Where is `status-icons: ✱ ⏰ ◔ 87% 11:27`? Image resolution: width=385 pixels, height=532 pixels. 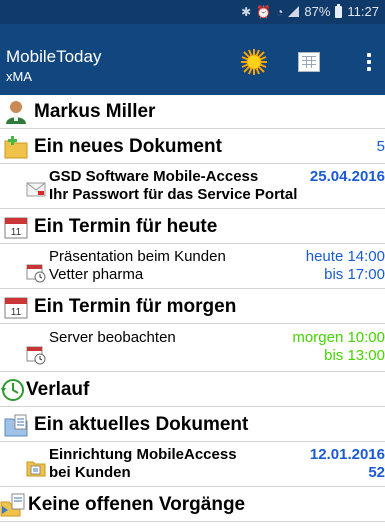
status-icons: ✱ ⏰ ◔ 87% 11:27 is located at coordinates (310, 11).